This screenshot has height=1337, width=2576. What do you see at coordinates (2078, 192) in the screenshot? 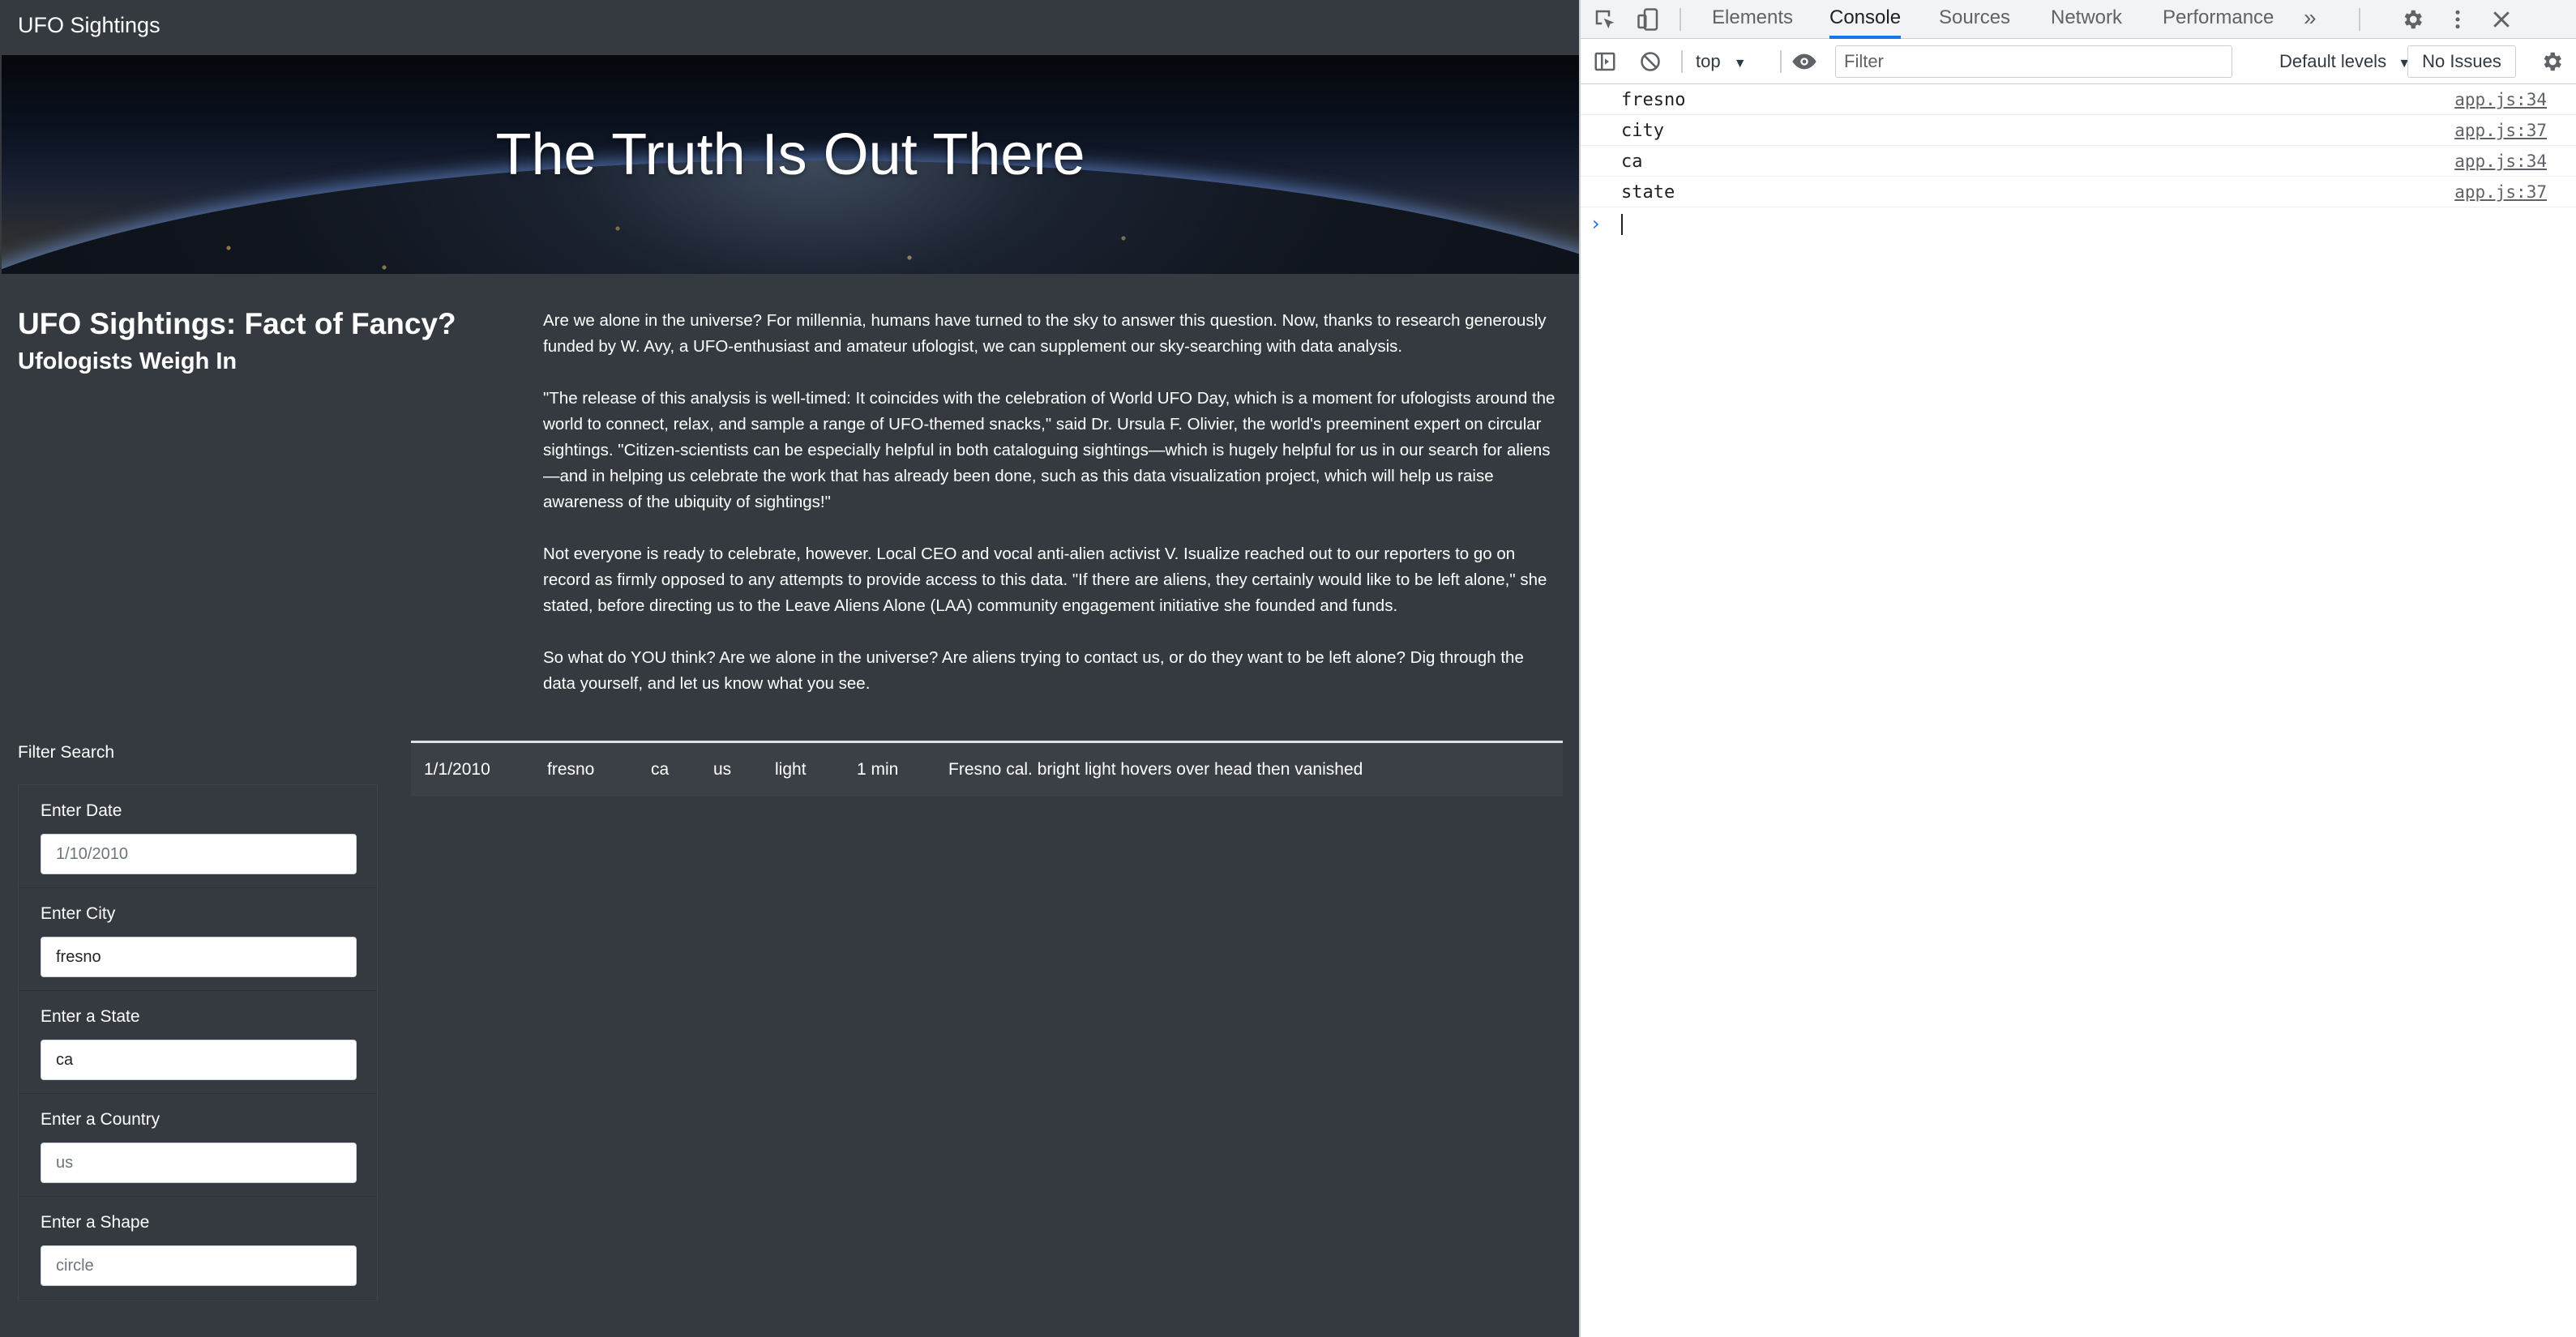
I see `console-message: state app.js:37` at bounding box center [2078, 192].